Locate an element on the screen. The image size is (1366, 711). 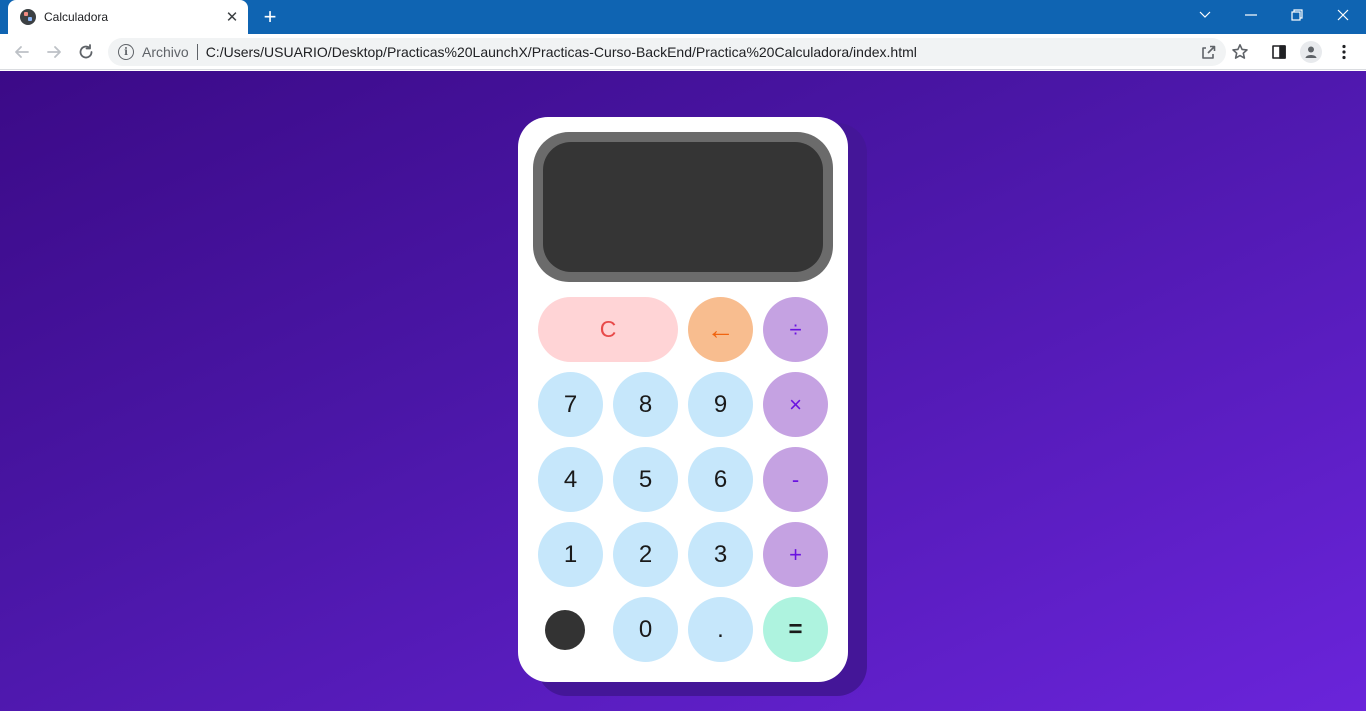
reload-icon is located at coordinates (86, 52).